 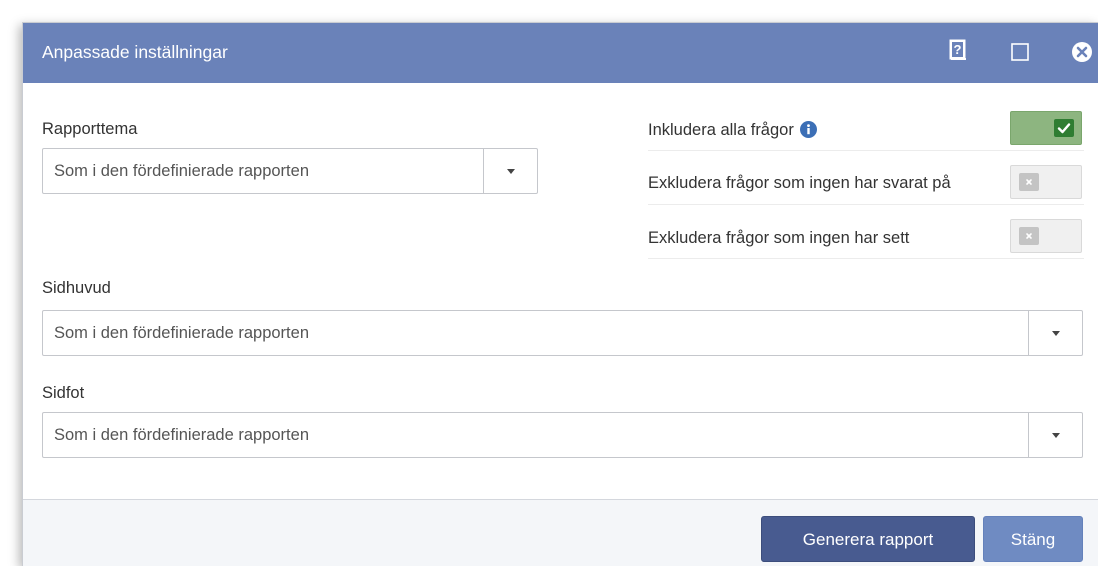 I want to click on footer-label: Sidfot, so click(x=63, y=393).